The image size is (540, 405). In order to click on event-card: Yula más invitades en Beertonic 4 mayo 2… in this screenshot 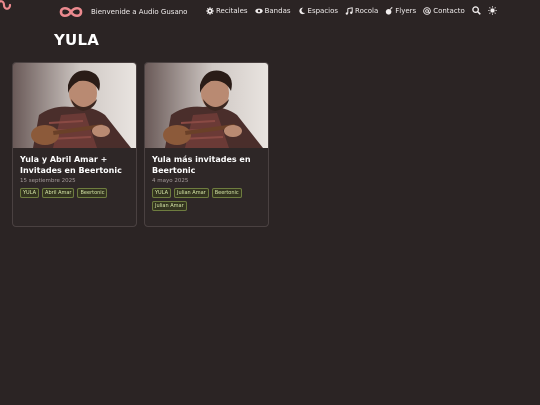, I will do `click(206, 144)`.